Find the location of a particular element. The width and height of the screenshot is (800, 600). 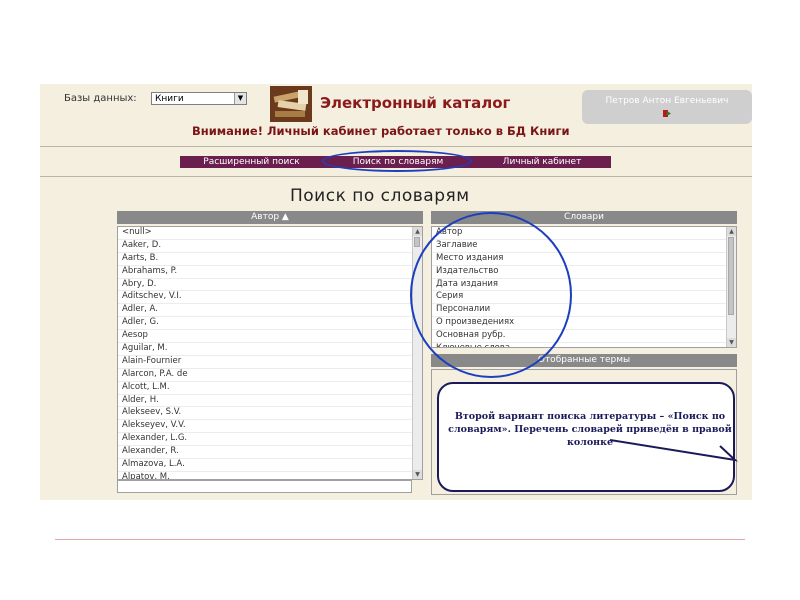

database-label: Базы данных: is located at coordinates (100, 98).